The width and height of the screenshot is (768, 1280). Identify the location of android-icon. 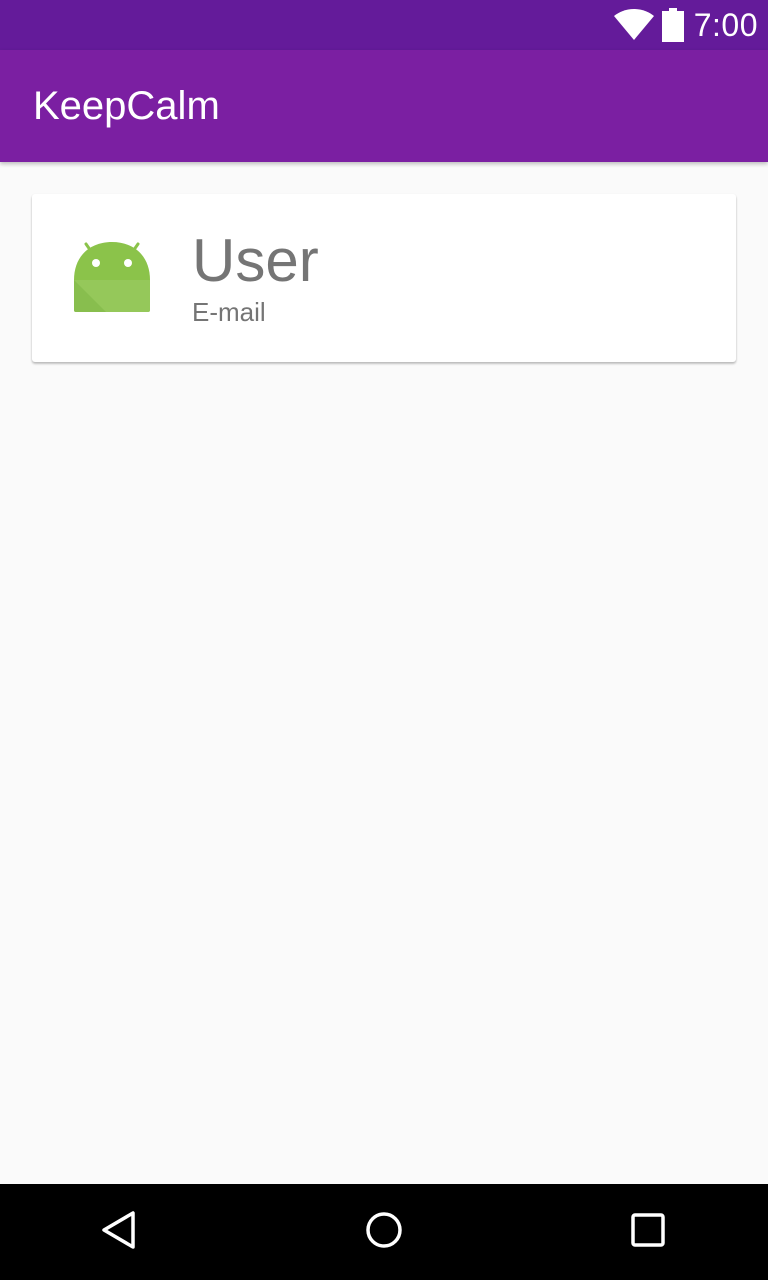
(112, 272).